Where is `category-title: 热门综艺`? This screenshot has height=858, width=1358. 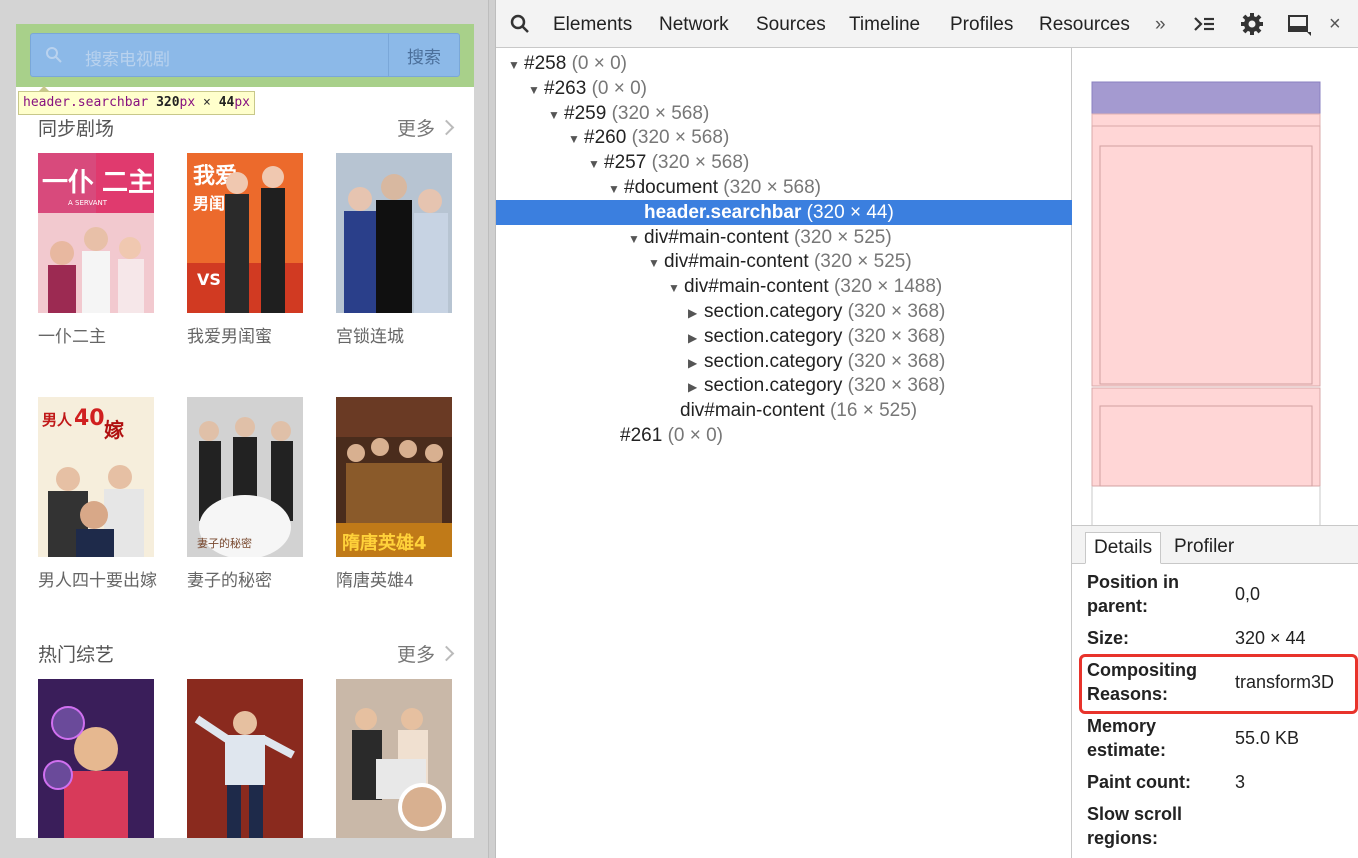 category-title: 热门综艺 is located at coordinates (76, 655).